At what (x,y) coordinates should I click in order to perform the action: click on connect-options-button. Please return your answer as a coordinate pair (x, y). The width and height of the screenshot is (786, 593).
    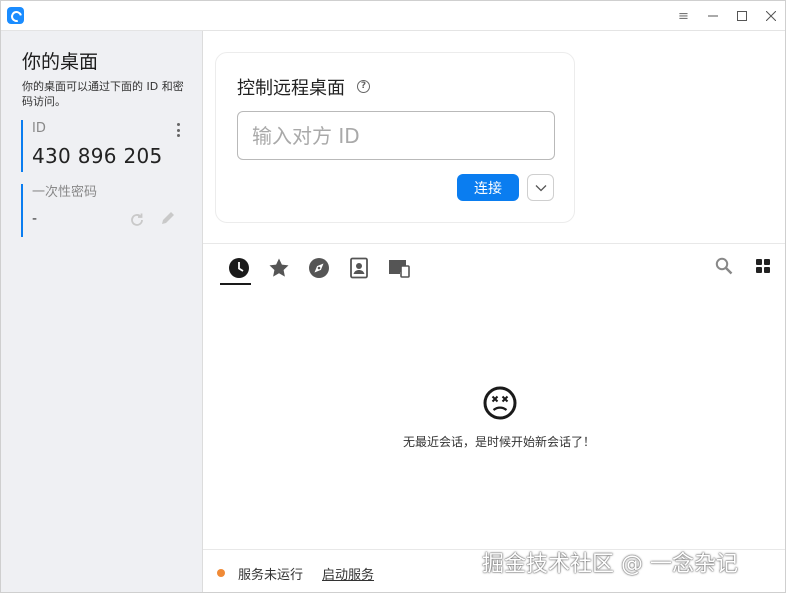
    Looking at the image, I should click on (540, 187).